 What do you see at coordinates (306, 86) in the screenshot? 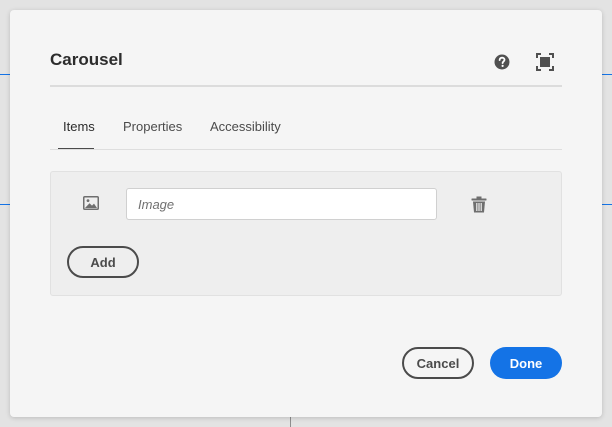
I see `header-divider` at bounding box center [306, 86].